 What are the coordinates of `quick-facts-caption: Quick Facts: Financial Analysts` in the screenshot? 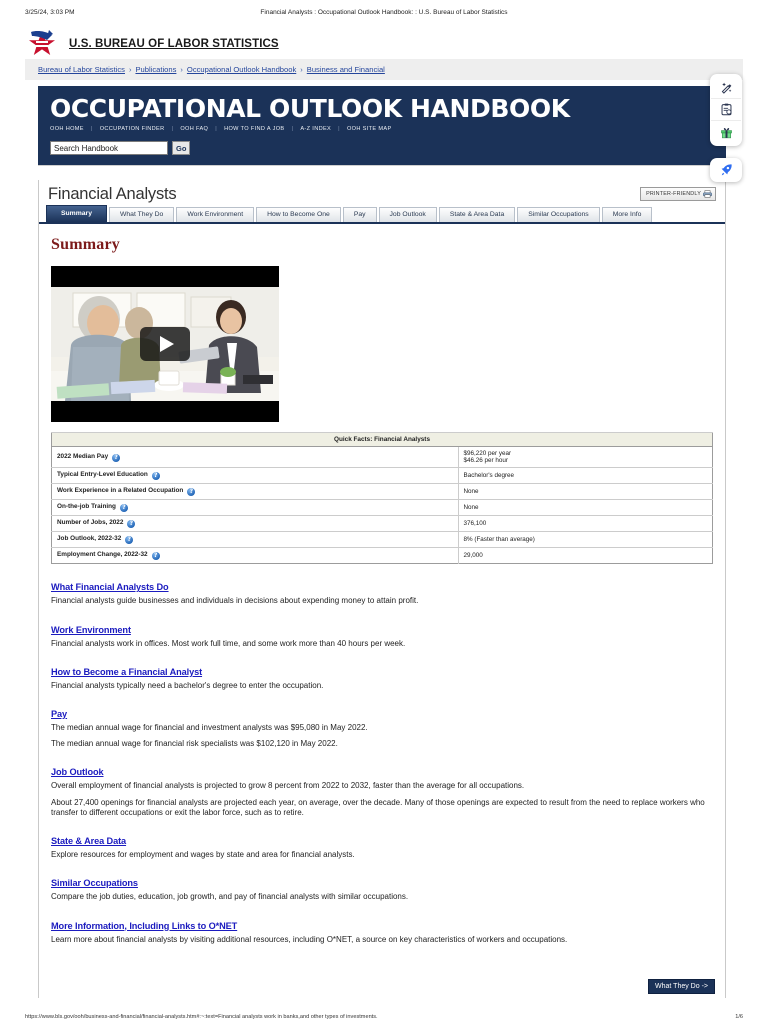 It's located at (382, 440).